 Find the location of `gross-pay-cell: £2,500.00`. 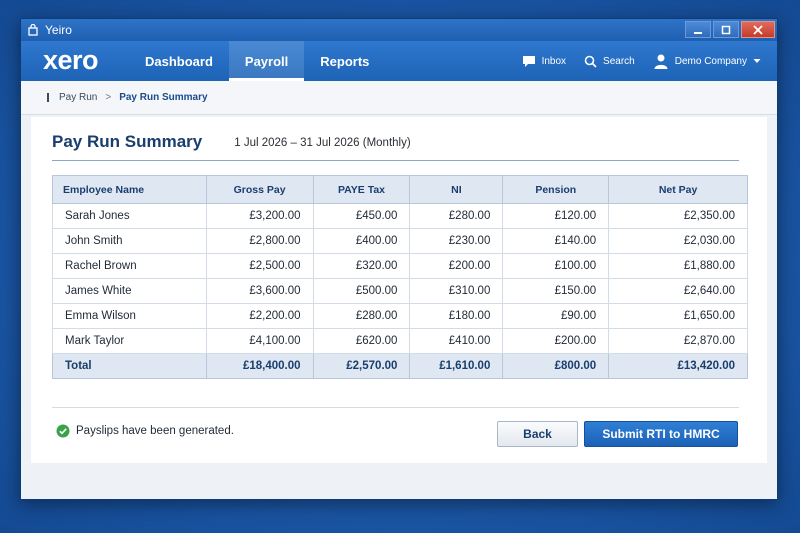

gross-pay-cell: £2,500.00 is located at coordinates (259, 266).